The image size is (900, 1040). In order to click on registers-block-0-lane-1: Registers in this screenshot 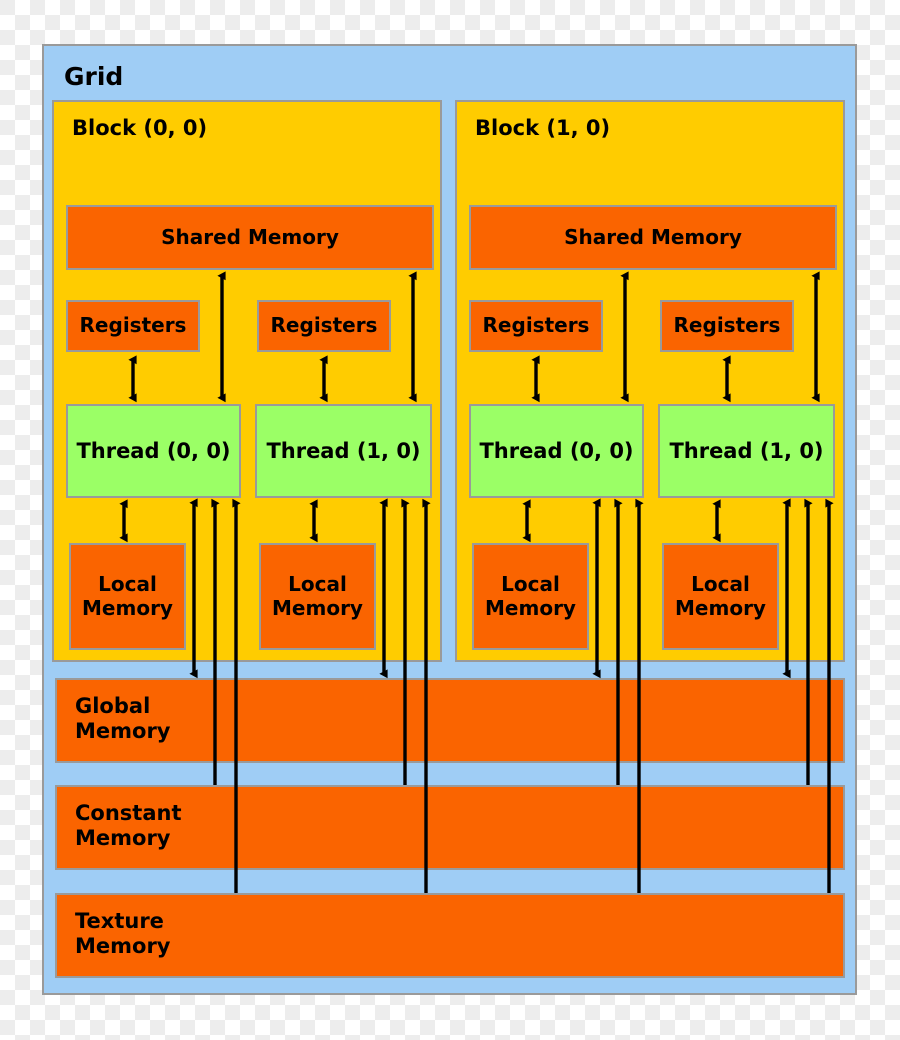, I will do `click(324, 326)`.